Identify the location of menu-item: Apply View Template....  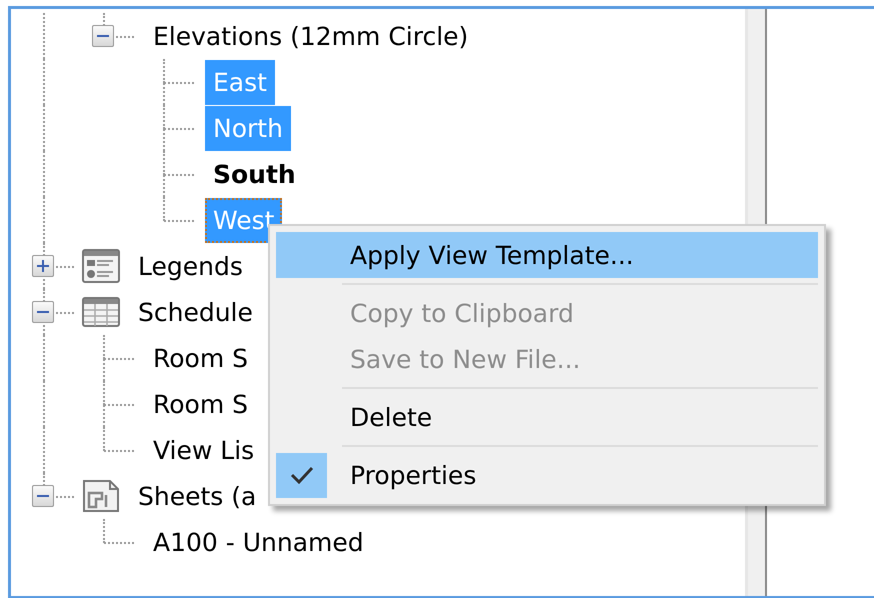
(547, 255).